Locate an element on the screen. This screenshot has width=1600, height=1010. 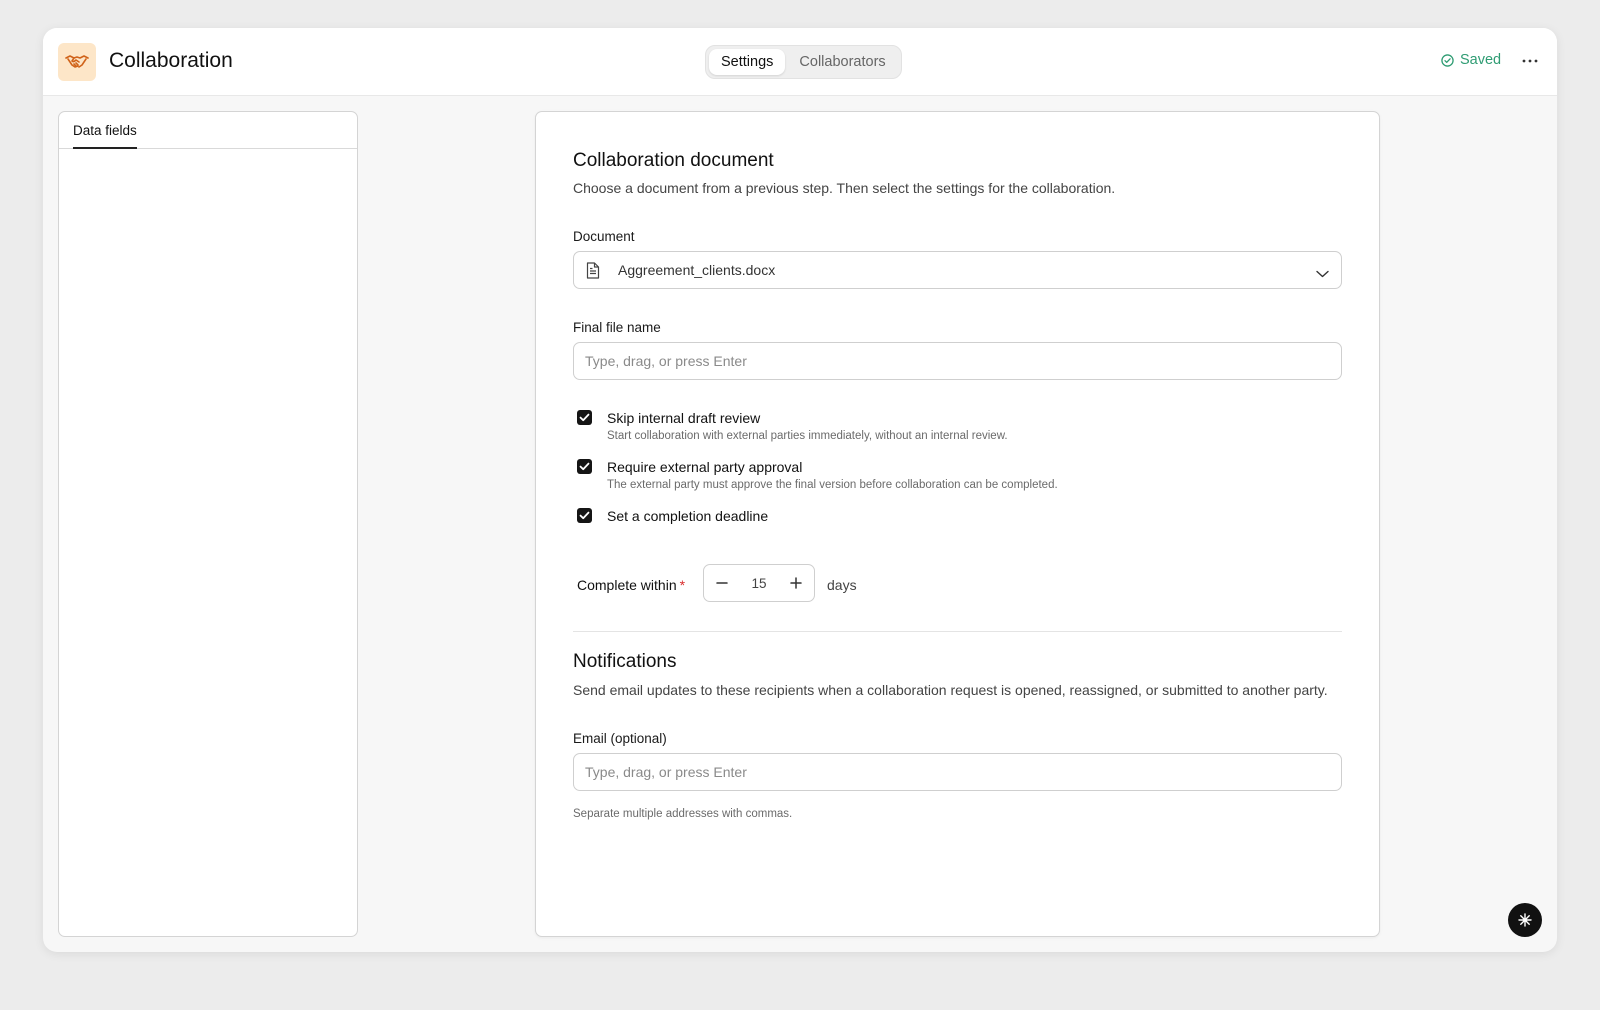
email-hint: Separate multiple addresses with commas. is located at coordinates (683, 814).